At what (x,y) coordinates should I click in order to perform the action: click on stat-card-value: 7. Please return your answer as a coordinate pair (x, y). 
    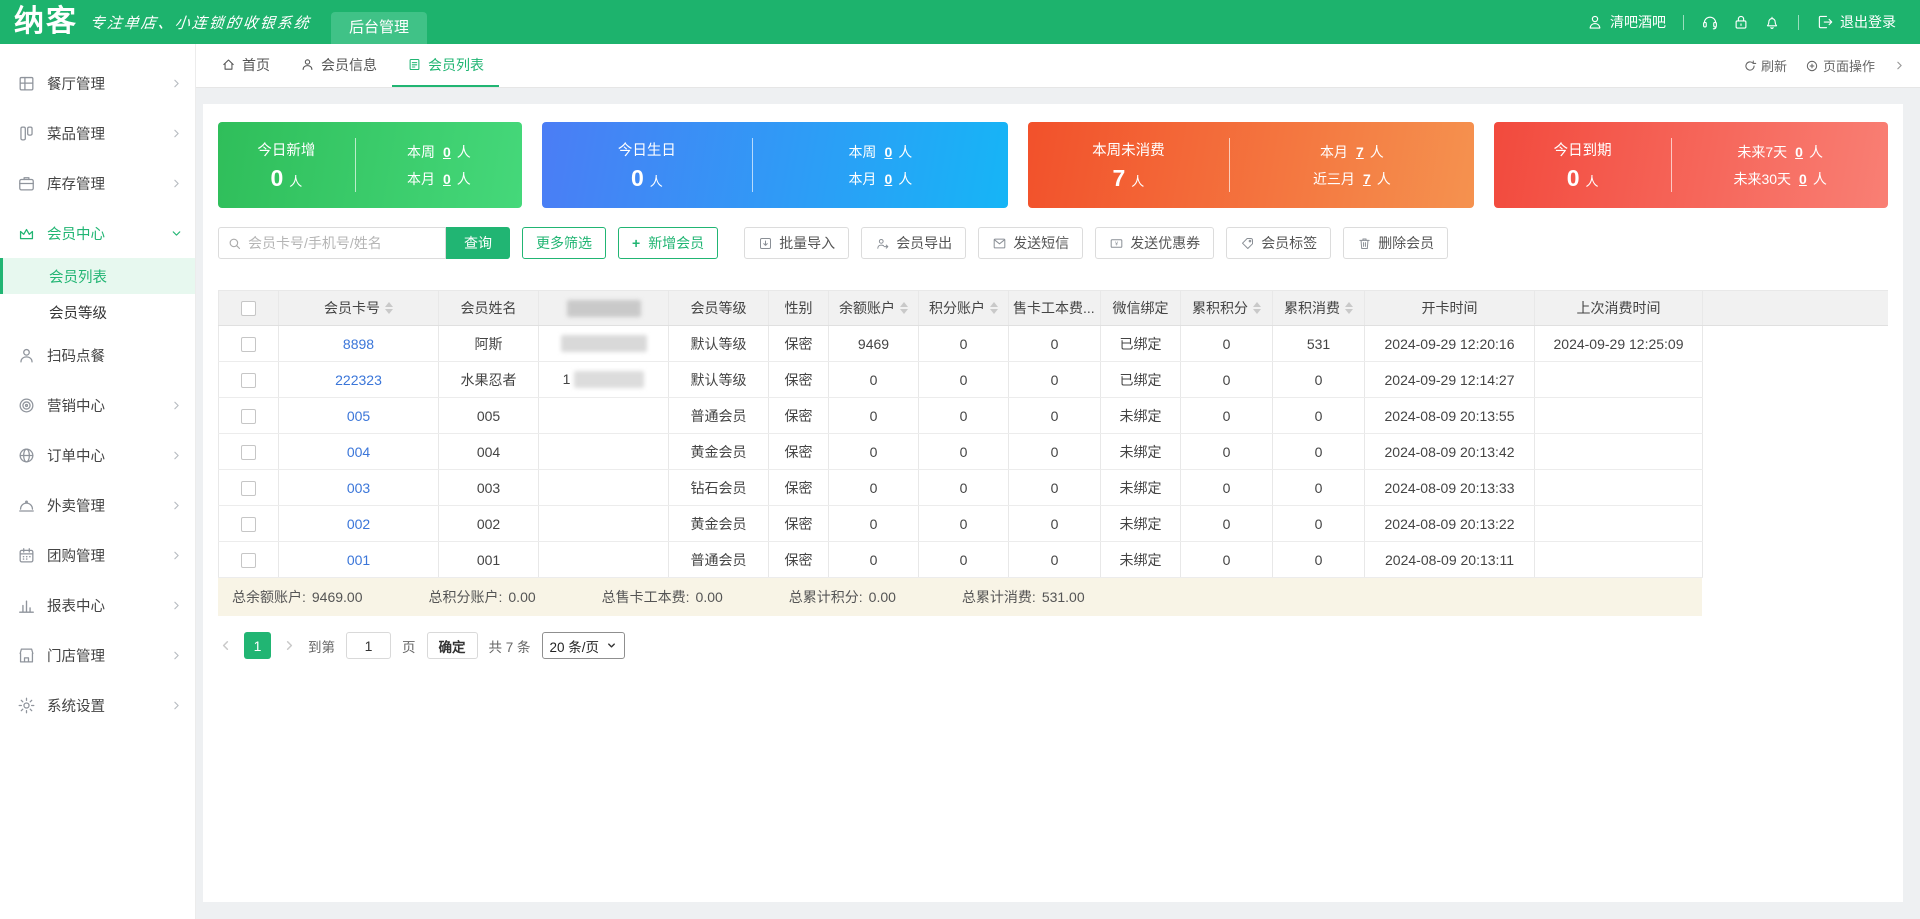
    Looking at the image, I should click on (1119, 177).